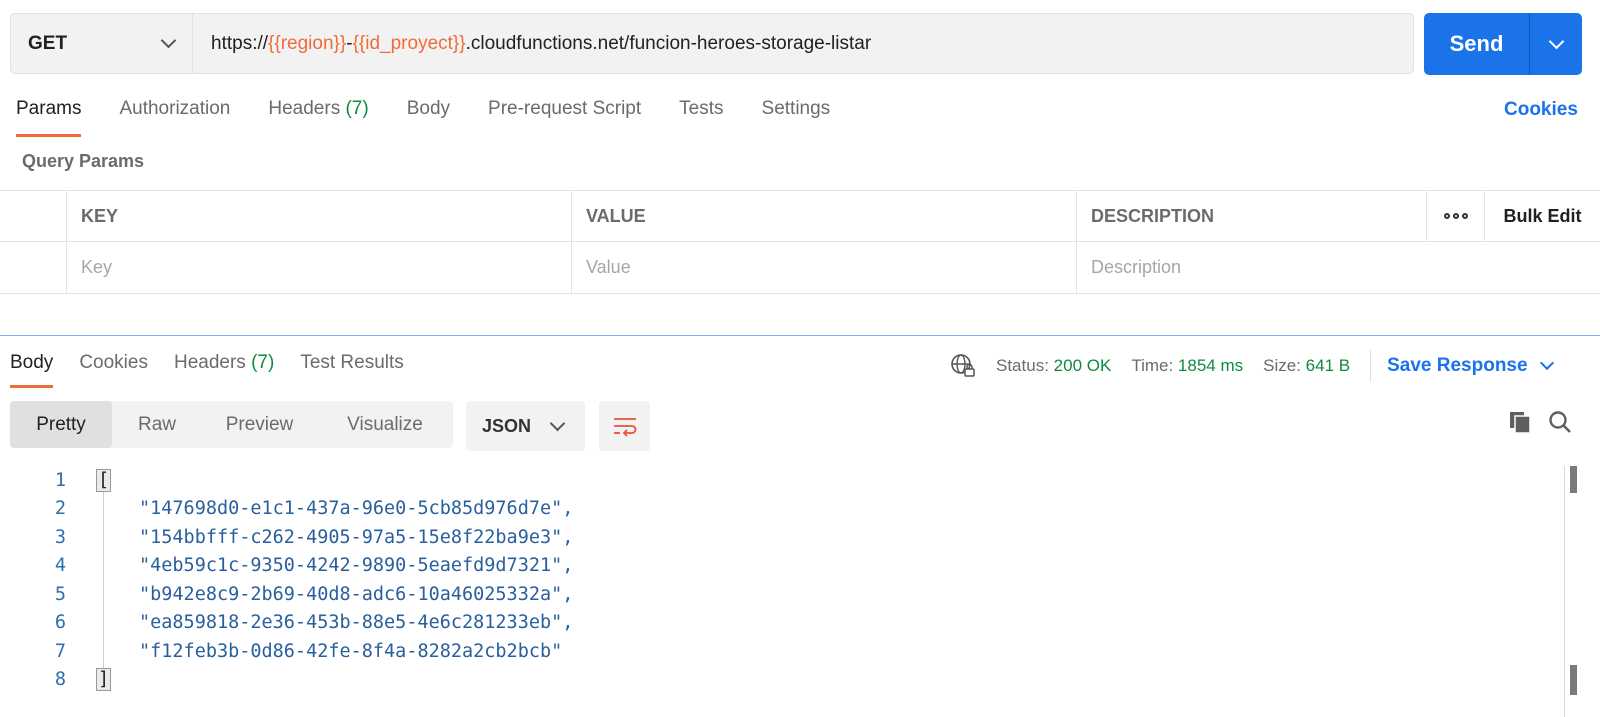 The height and width of the screenshot is (717, 1600). I want to click on url-variable-region: {{region}}, so click(307, 43).